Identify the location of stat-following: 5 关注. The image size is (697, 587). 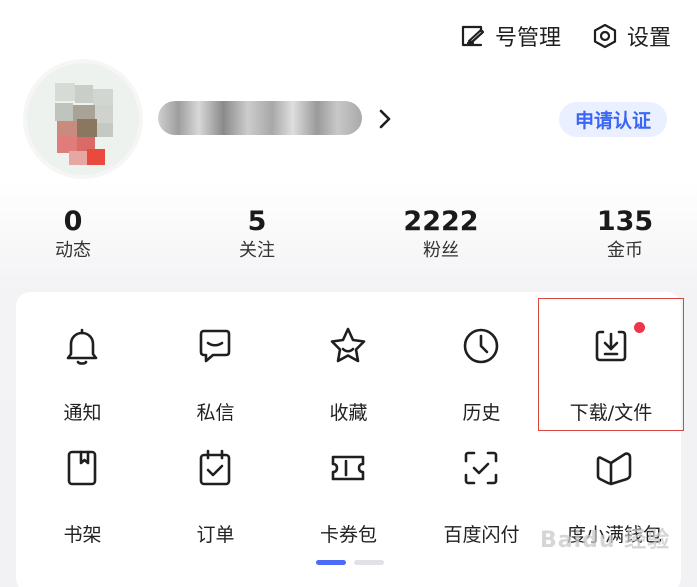
(257, 235).